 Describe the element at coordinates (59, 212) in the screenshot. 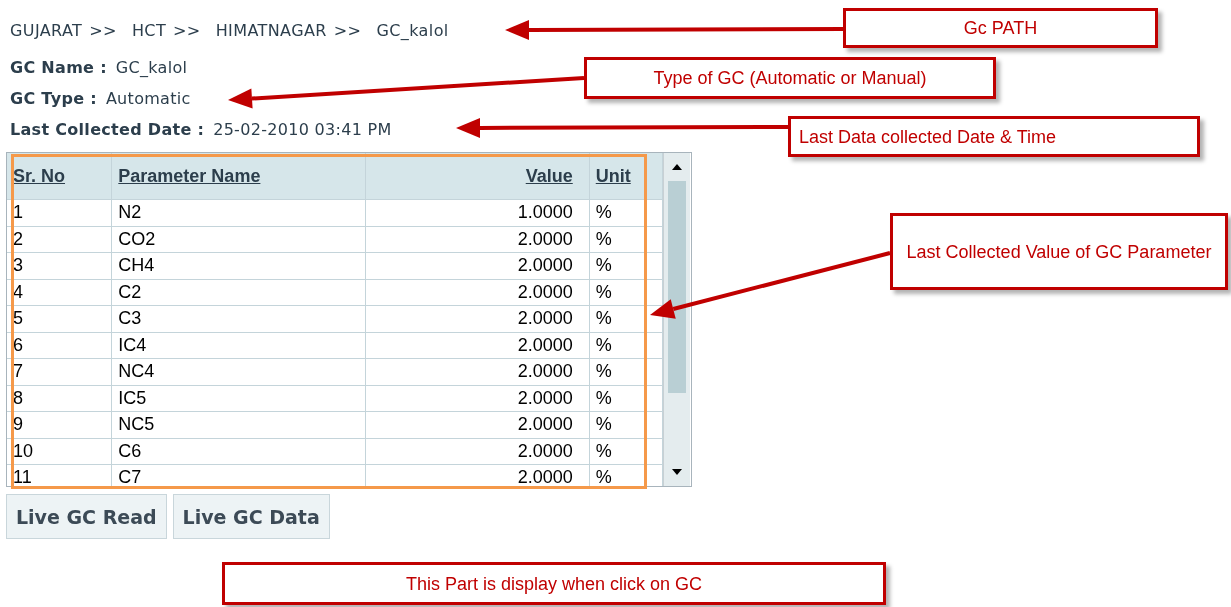

I see `table-cell: 1` at that location.